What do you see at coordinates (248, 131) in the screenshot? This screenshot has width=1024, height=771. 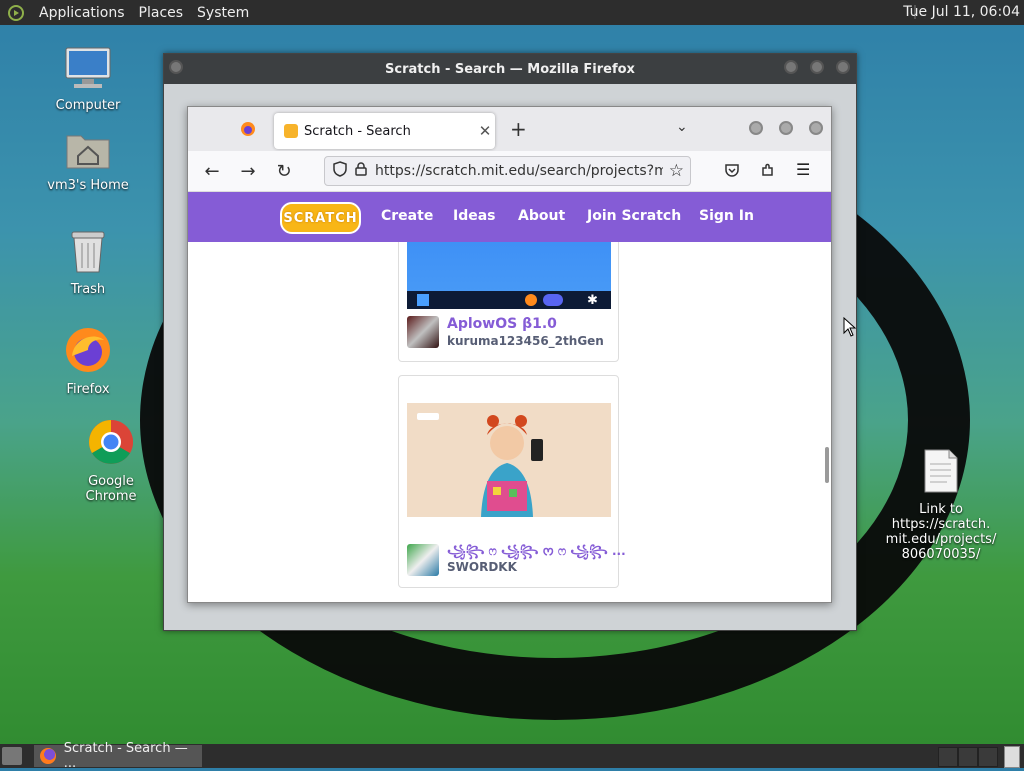 I see `firefox-view-icon` at bounding box center [248, 131].